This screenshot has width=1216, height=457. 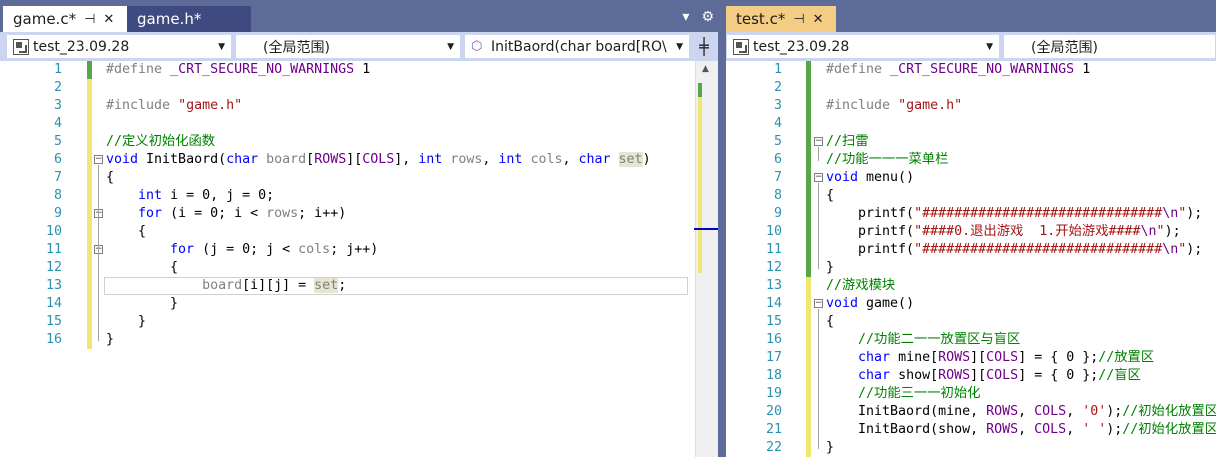 What do you see at coordinates (773, 303) in the screenshot?
I see `line-number: 14` at bounding box center [773, 303].